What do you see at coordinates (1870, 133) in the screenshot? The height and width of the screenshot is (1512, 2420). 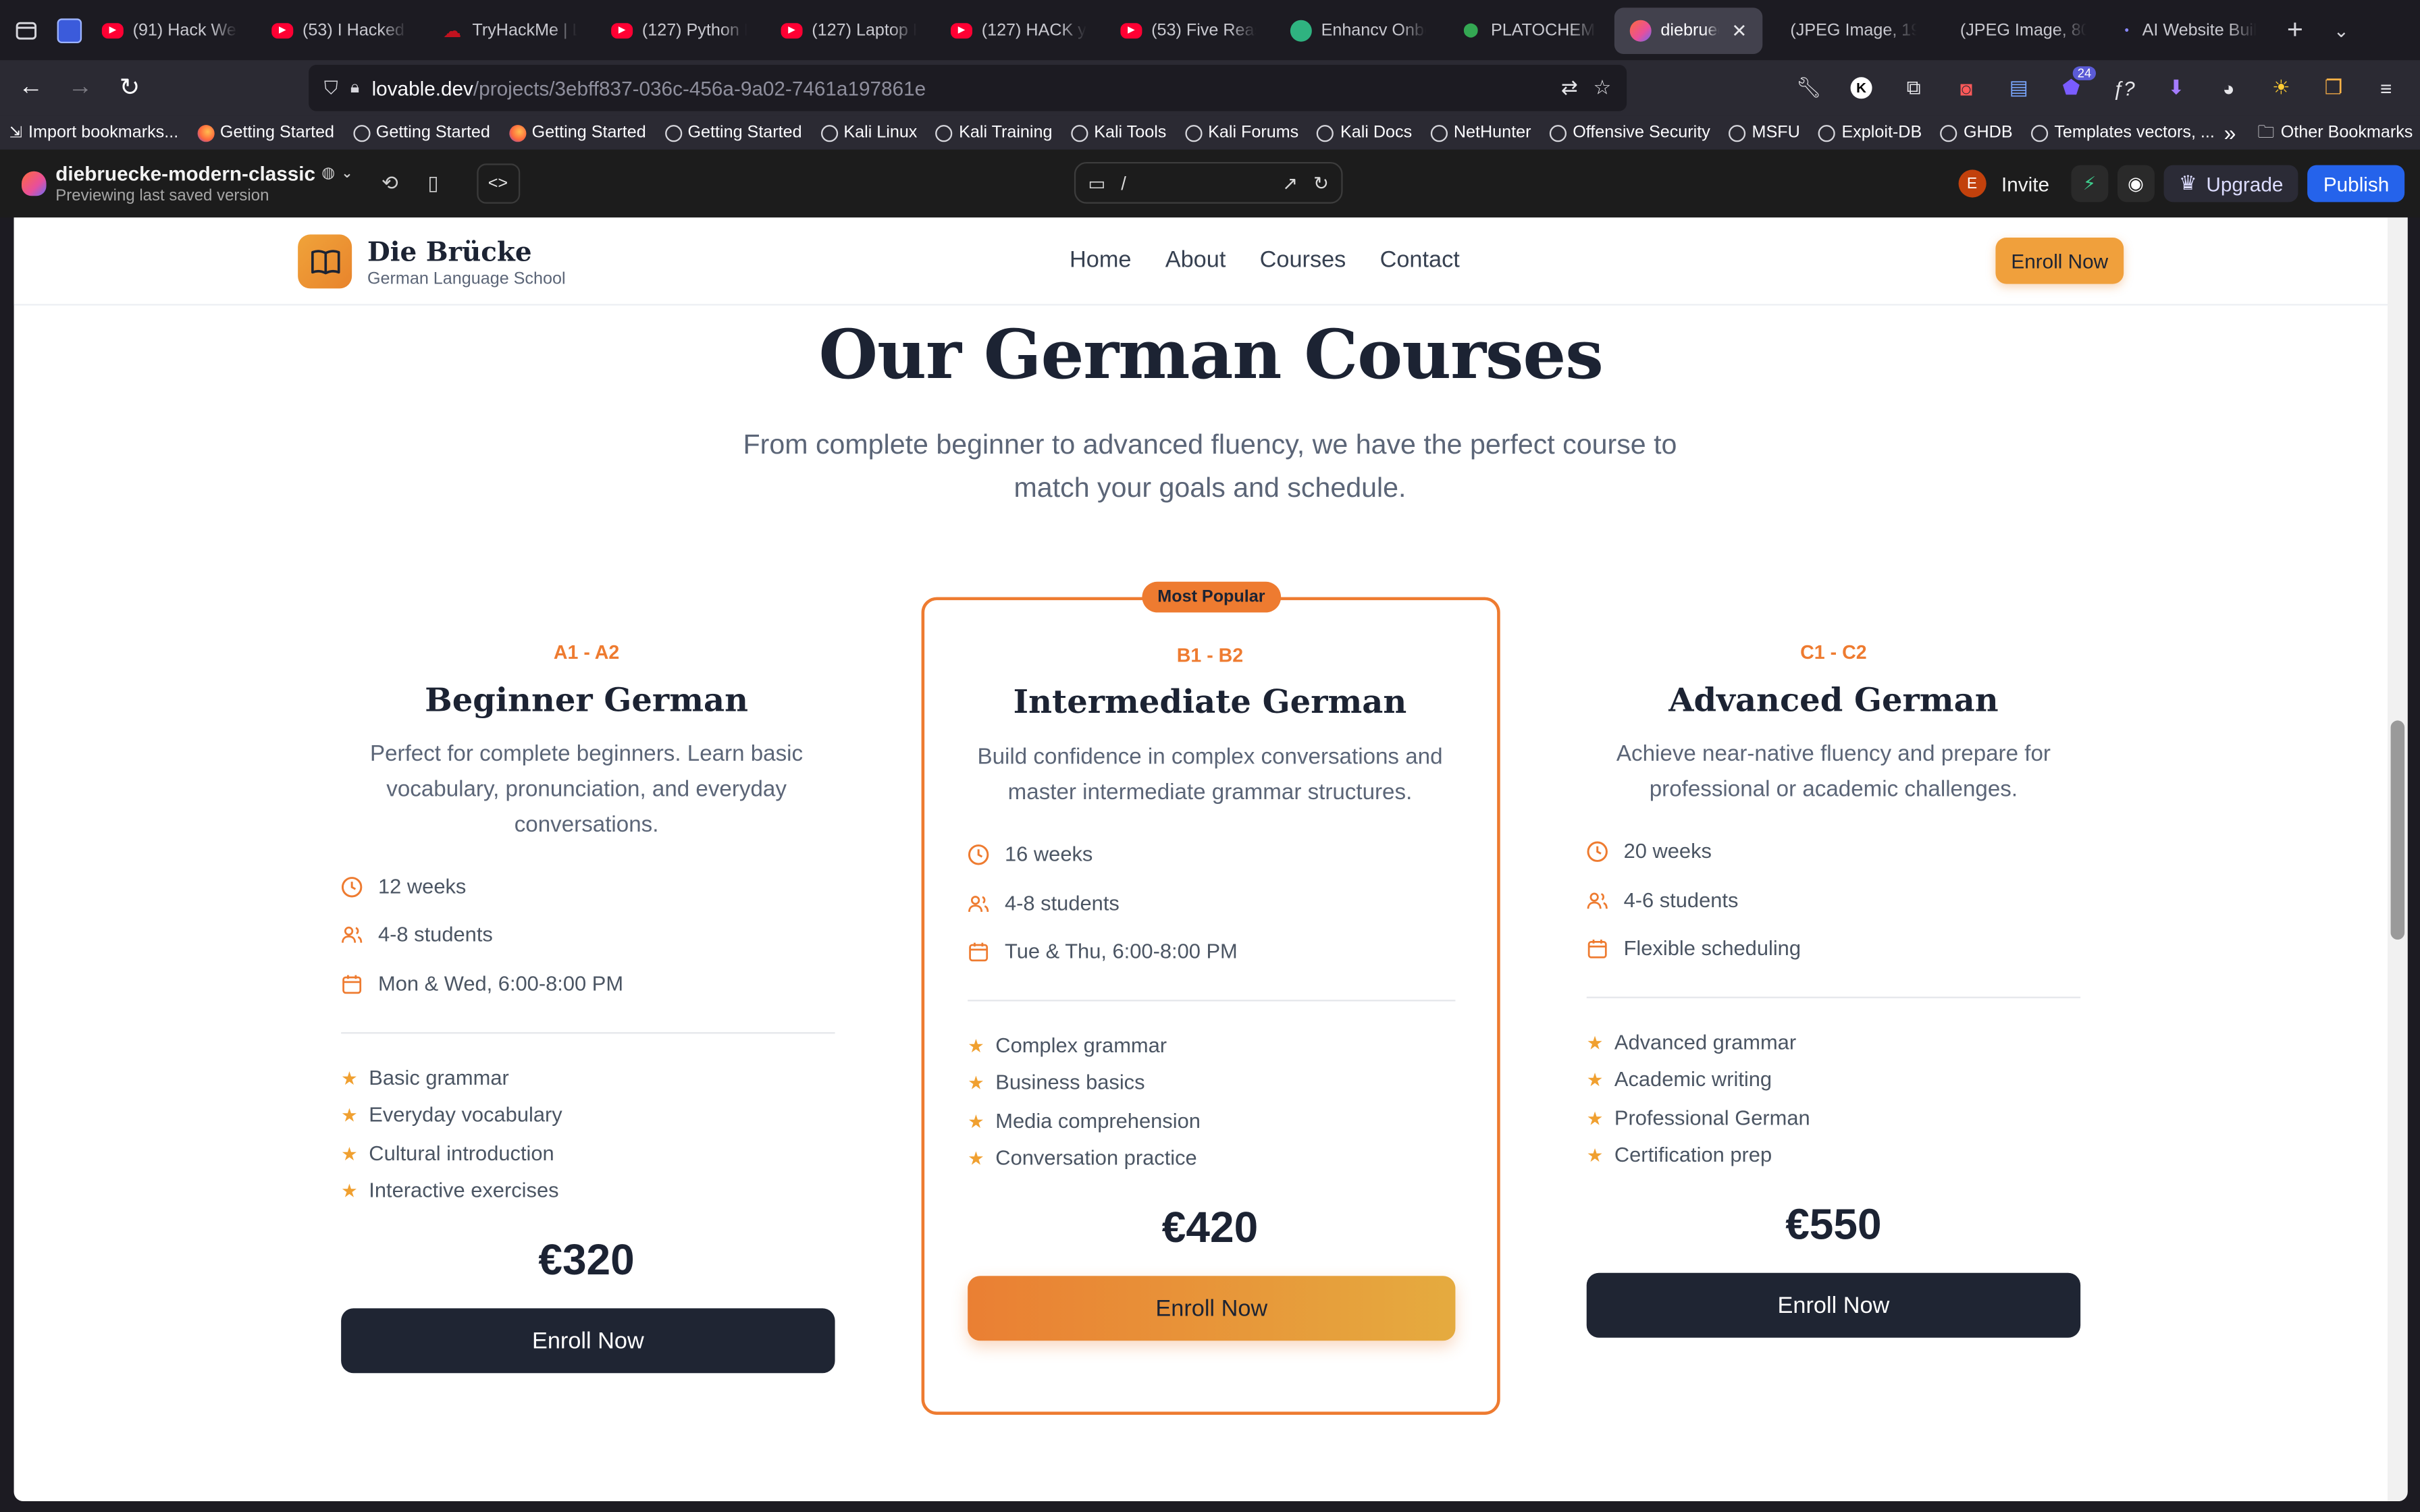 I see `bookmark-item: Exploit-DB` at bounding box center [1870, 133].